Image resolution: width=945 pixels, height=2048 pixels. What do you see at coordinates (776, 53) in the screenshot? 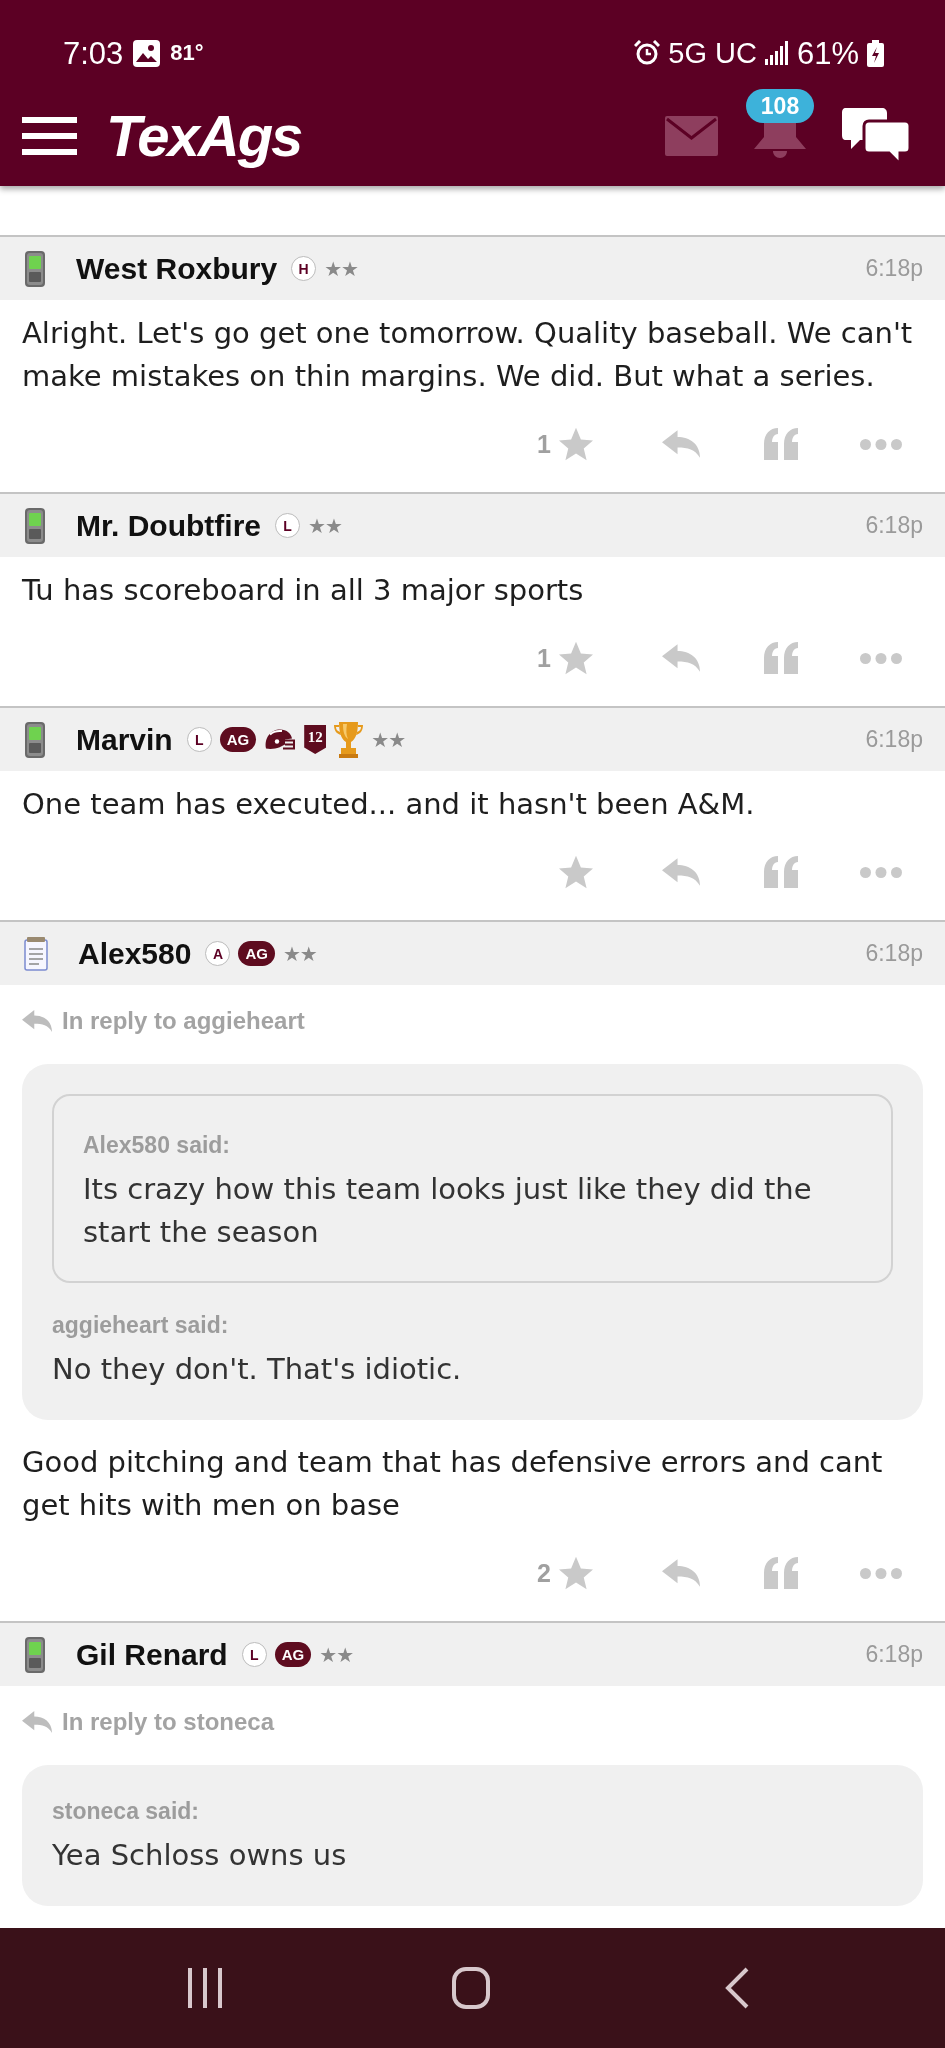
I see `signal-icon` at bounding box center [776, 53].